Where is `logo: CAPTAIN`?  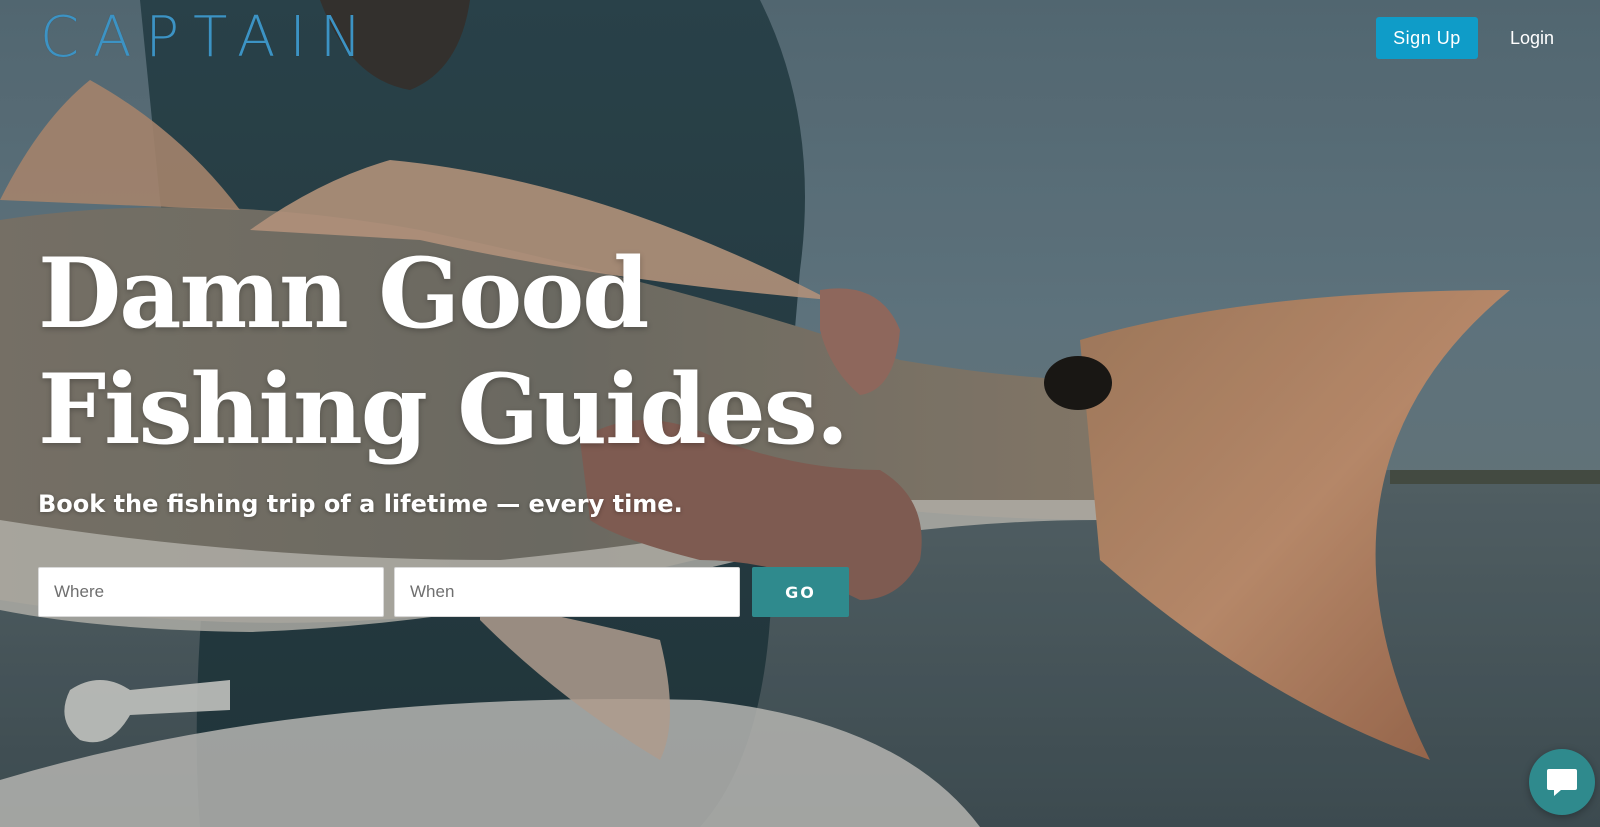
logo: CAPTAIN is located at coordinates (208, 38).